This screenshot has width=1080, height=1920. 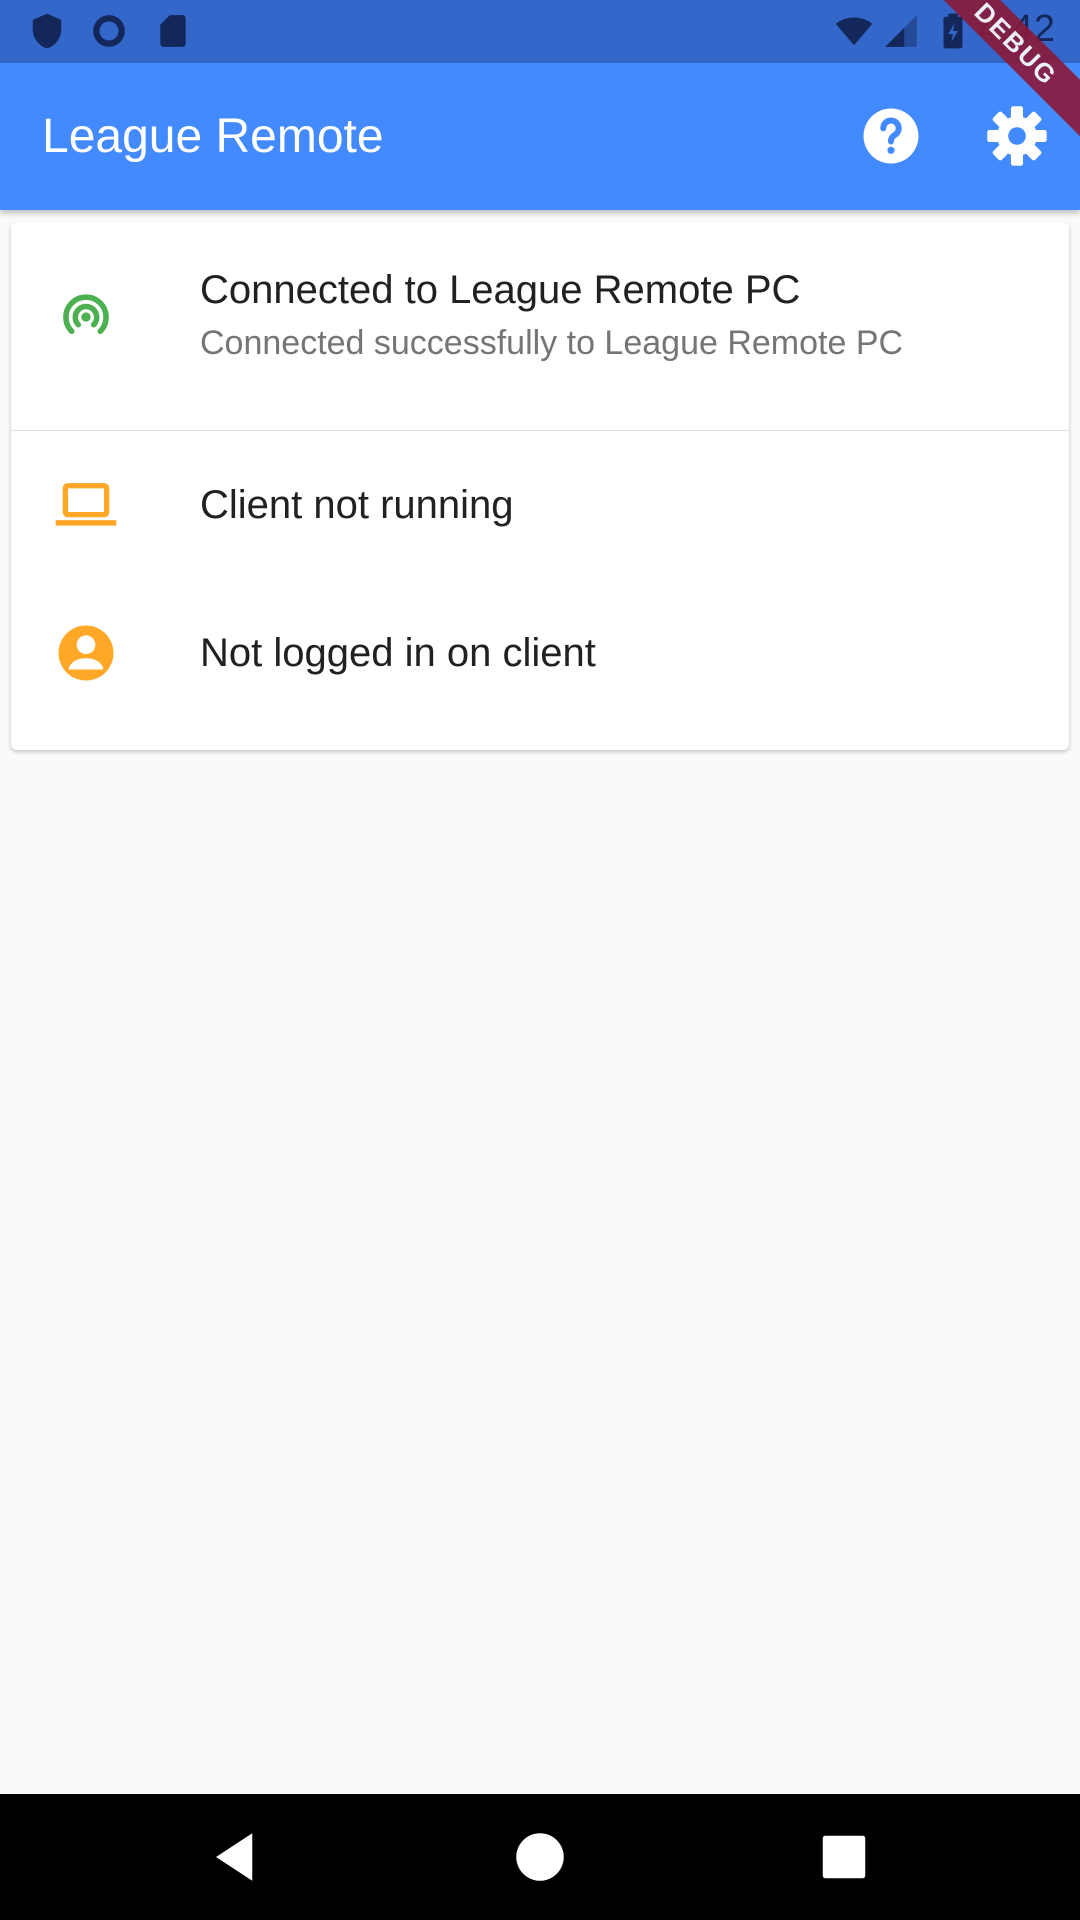 What do you see at coordinates (236, 1857) in the screenshot?
I see `back-icon` at bounding box center [236, 1857].